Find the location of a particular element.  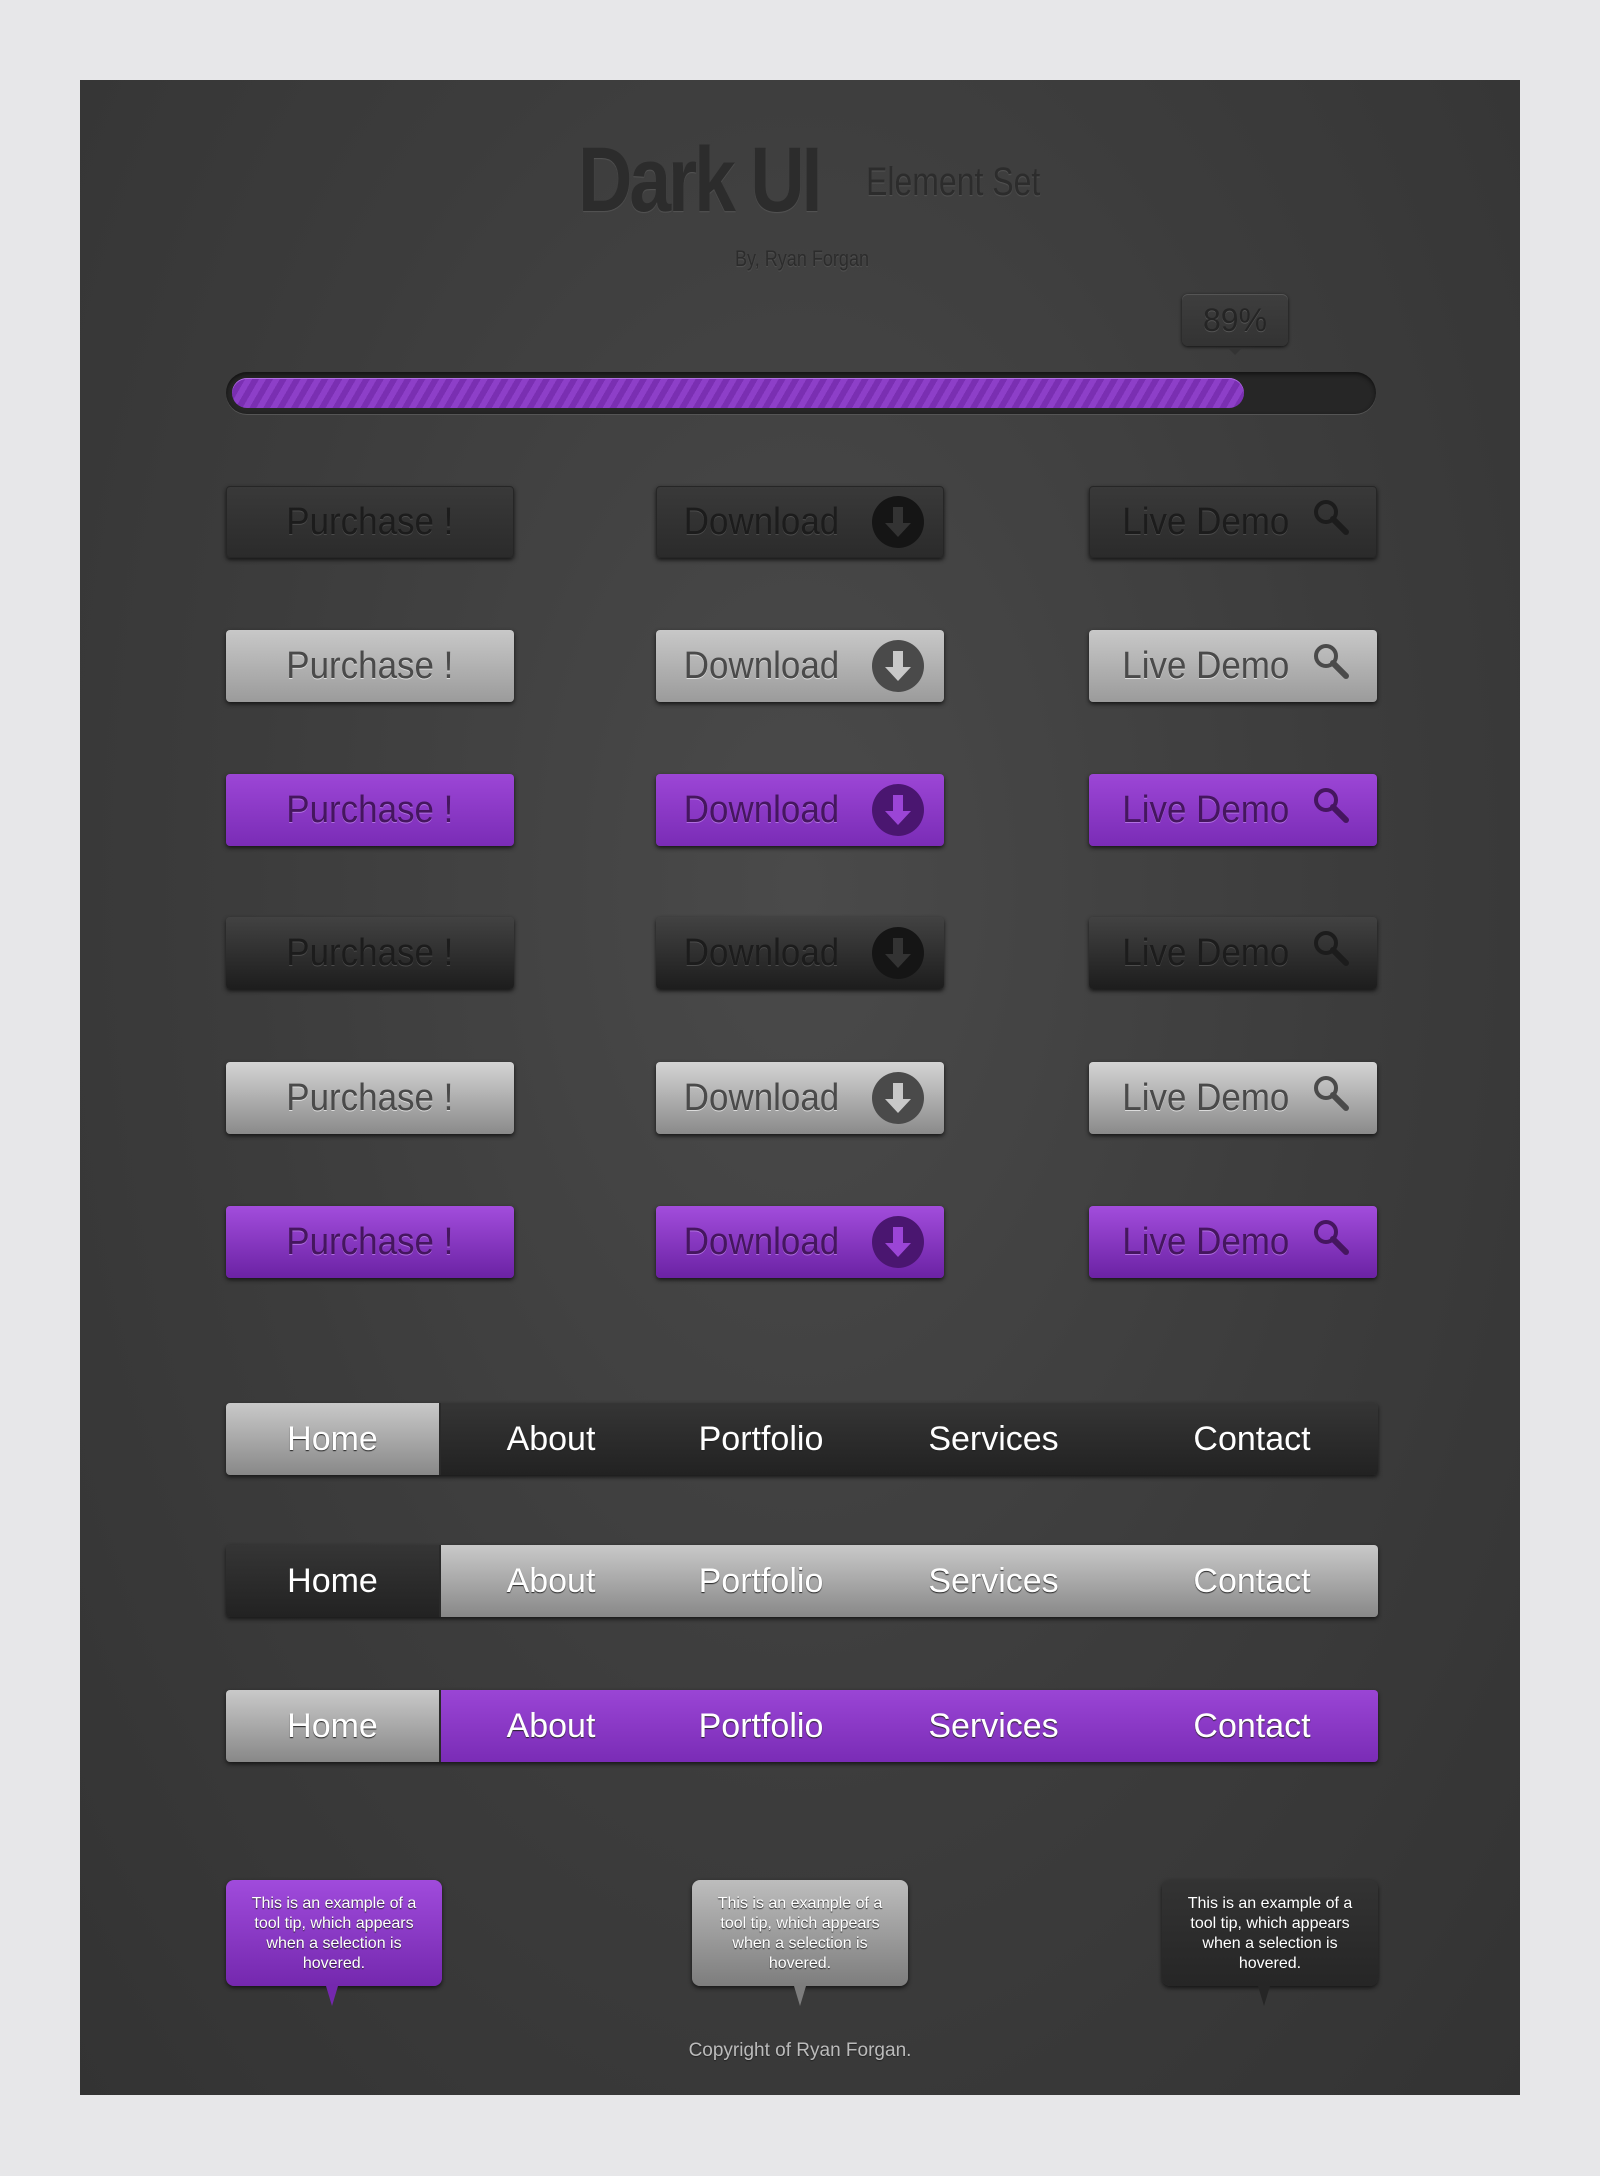

progress-value-badge: 89% is located at coordinates (1235, 324).